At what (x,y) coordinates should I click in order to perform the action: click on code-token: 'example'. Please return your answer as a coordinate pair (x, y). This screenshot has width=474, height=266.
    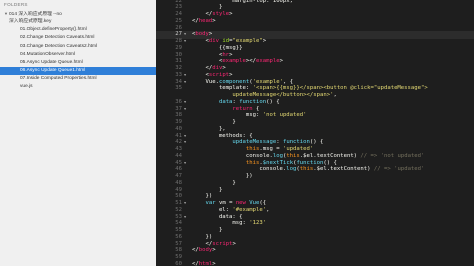
    Looking at the image, I should click on (267, 81).